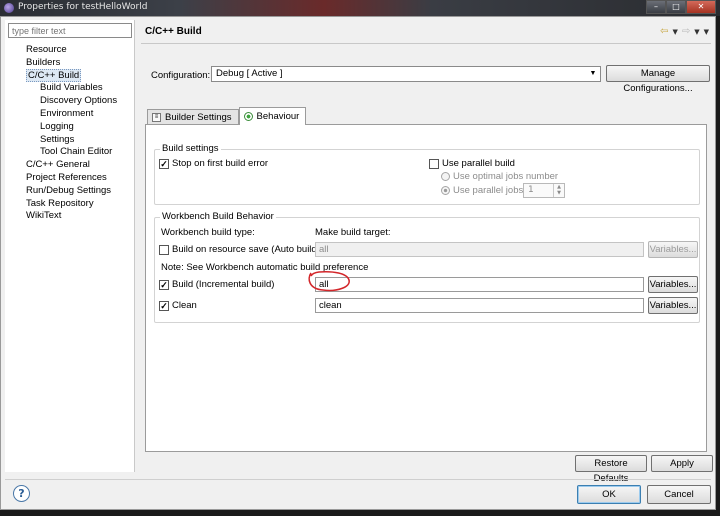  What do you see at coordinates (679, 494) in the screenshot?
I see `cancel-button: Cancel` at bounding box center [679, 494].